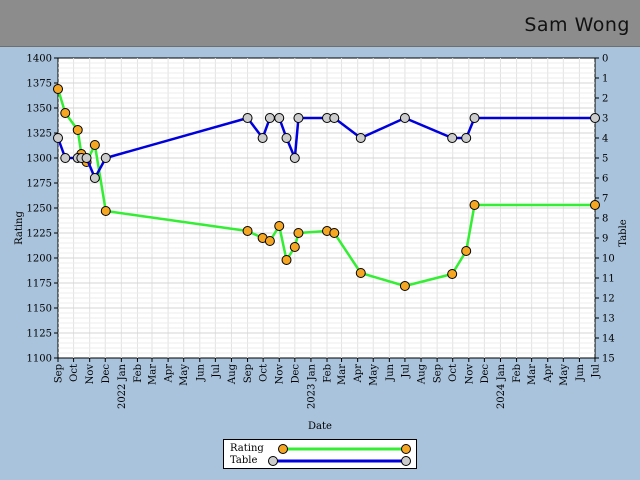 The image size is (640, 480). I want to click on left-tick-label: 1375, so click(39, 84).